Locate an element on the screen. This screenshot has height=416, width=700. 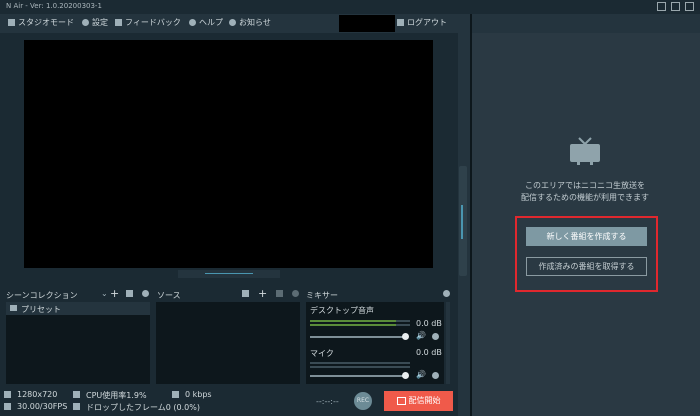
tv-icon is located at coordinates (585, 151).